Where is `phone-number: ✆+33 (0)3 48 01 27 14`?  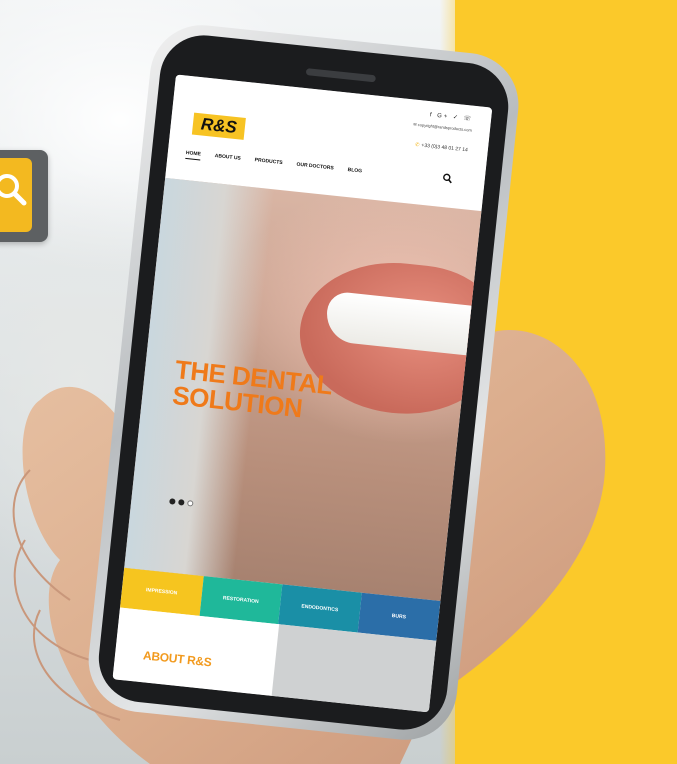 phone-number: ✆+33 (0)3 48 01 27 14 is located at coordinates (441, 147).